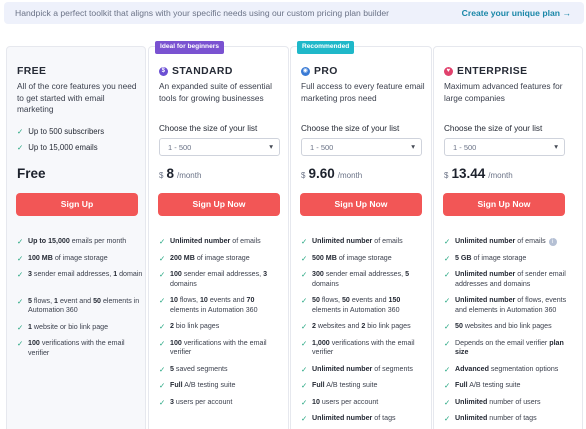 This screenshot has width=586, height=429. Describe the element at coordinates (364, 279) in the screenshot. I see `feature-item: ✓ 300 sender email addresses, 5 domains` at that location.